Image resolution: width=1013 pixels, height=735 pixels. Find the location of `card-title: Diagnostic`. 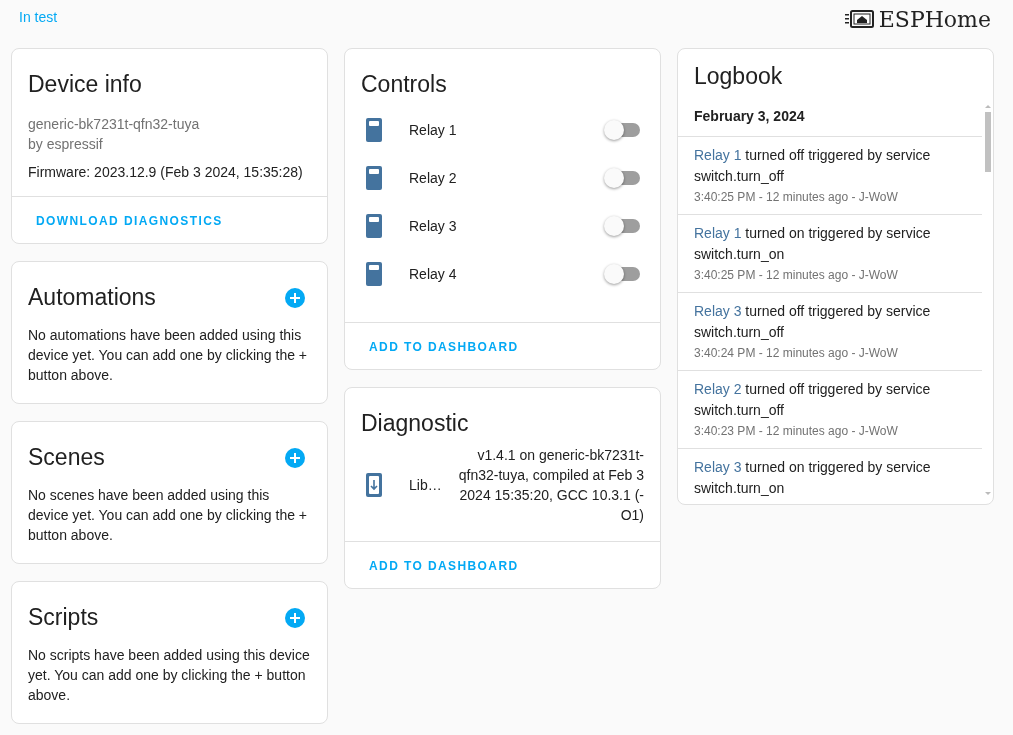

card-title: Diagnostic is located at coordinates (415, 423).